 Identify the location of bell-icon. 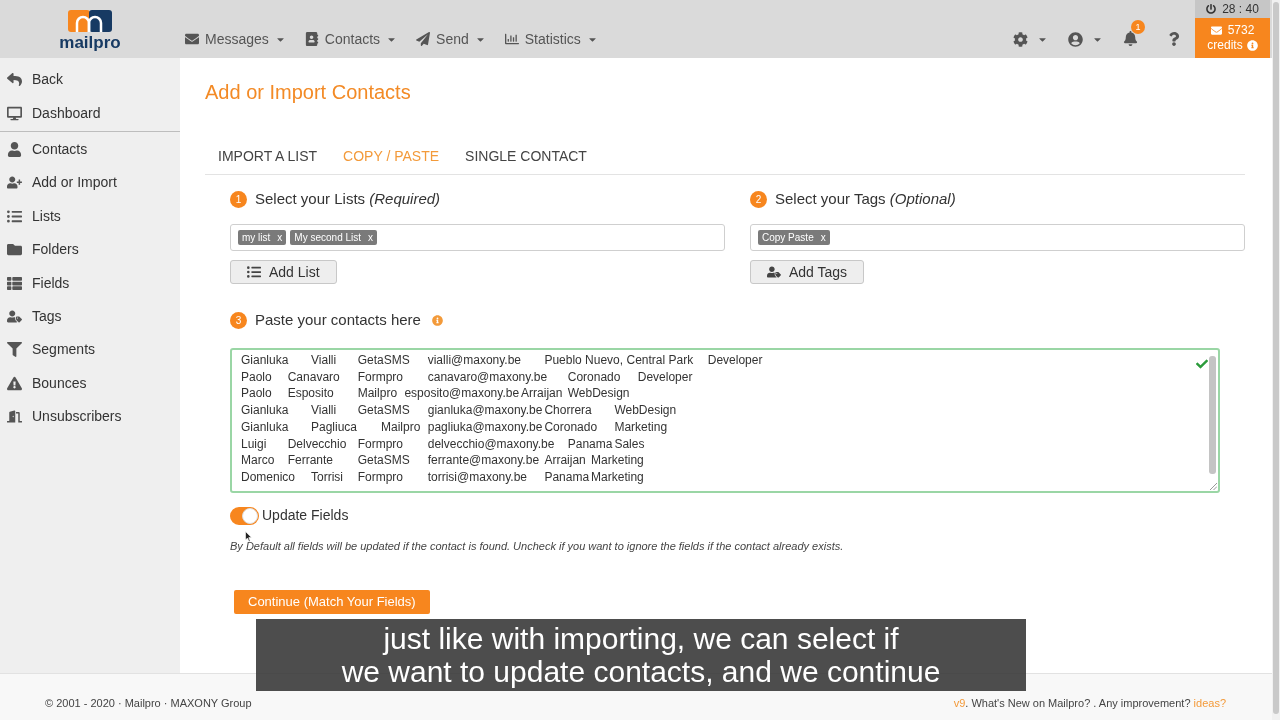
(1130, 38).